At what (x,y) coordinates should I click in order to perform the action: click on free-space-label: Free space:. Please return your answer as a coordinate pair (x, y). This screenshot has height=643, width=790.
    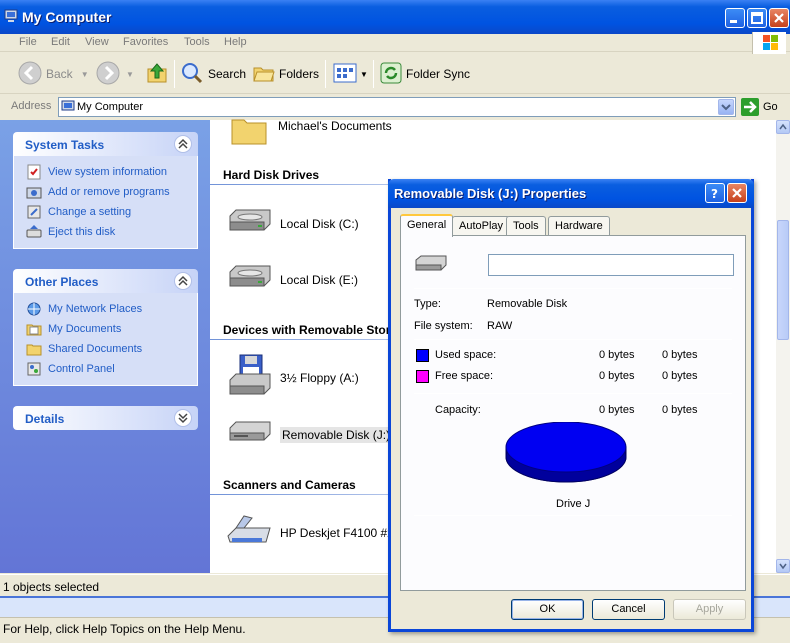
    Looking at the image, I should click on (464, 376).